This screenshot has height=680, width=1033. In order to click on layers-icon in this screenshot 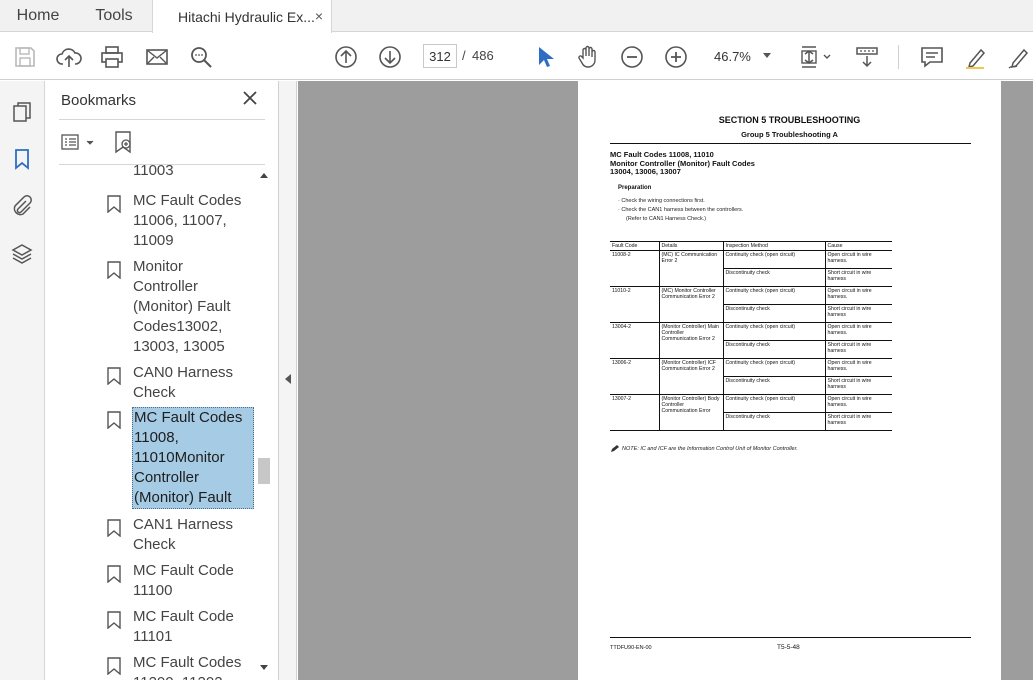, I will do `click(22, 254)`.